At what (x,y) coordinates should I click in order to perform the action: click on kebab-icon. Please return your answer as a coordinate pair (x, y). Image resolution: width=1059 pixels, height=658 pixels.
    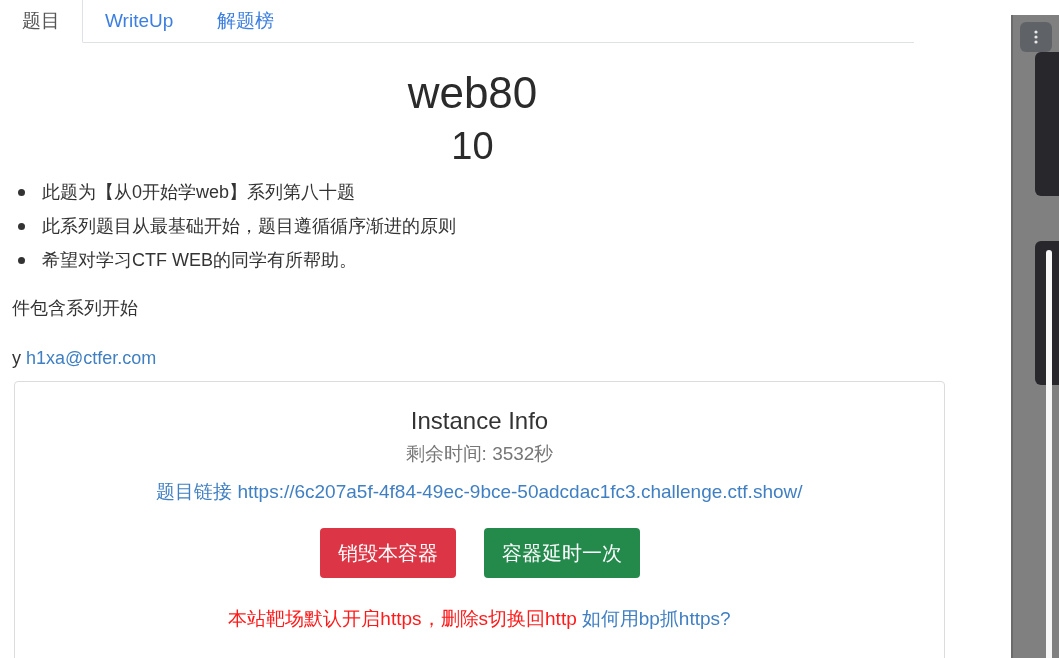
    Looking at the image, I should click on (1036, 37).